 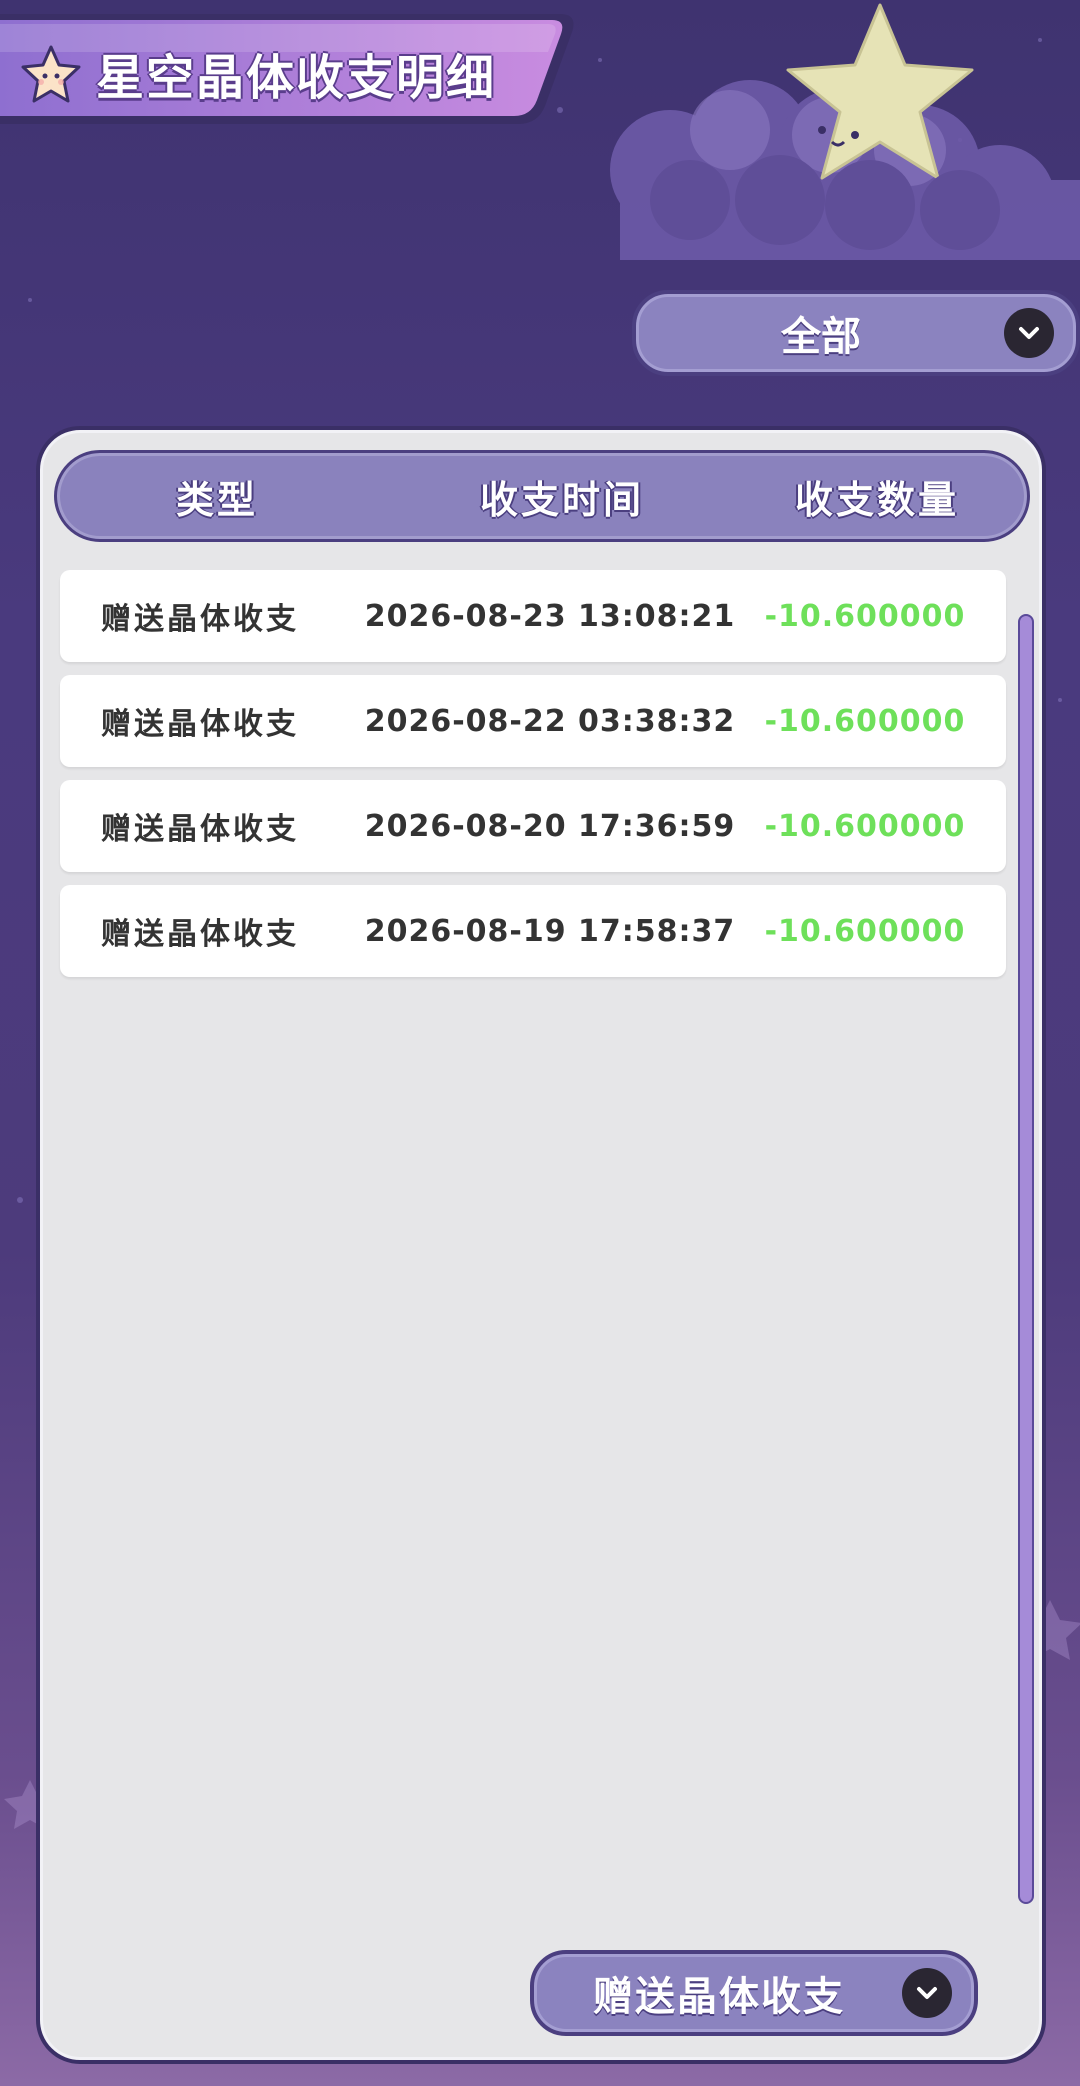 I want to click on page-title: 星空晶体收支明细, so click(x=296, y=78).